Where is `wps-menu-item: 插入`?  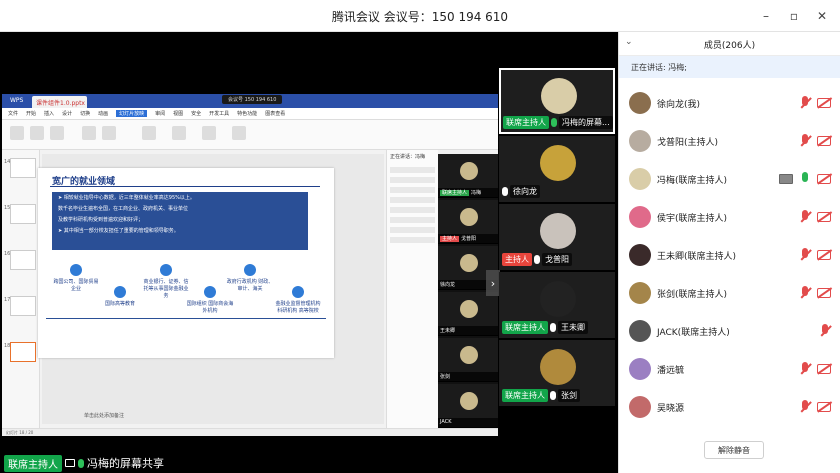
wps-menu-item: 插入 is located at coordinates (49, 113).